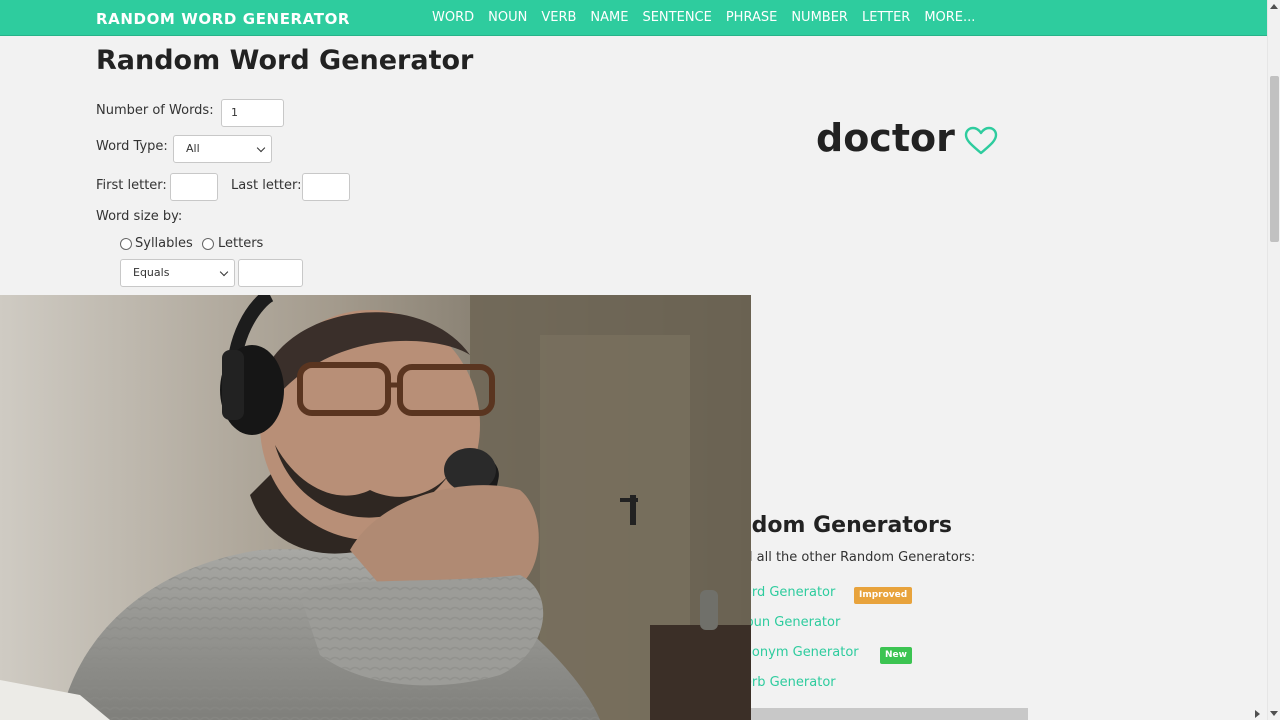 The width and height of the screenshot is (1280, 720). I want to click on nav-item-number: NUMBER, so click(819, 17).